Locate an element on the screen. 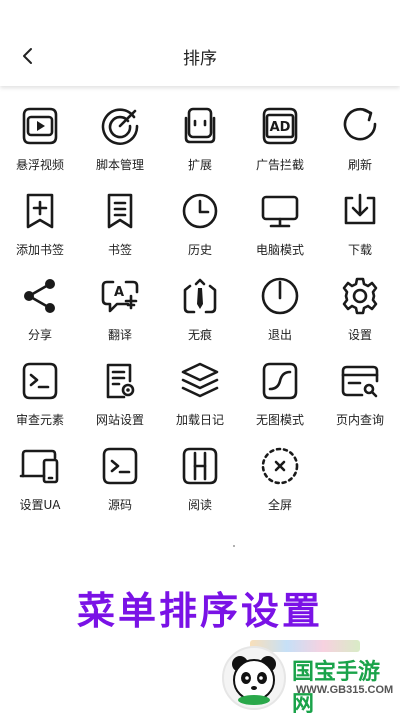  menu-item-label: 源码 is located at coordinates (119, 505).